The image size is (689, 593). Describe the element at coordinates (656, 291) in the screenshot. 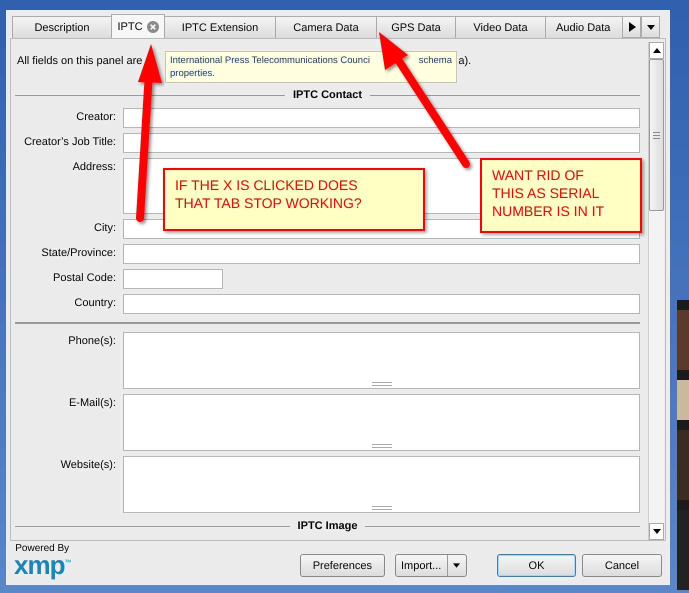

I see `scrollbar` at that location.